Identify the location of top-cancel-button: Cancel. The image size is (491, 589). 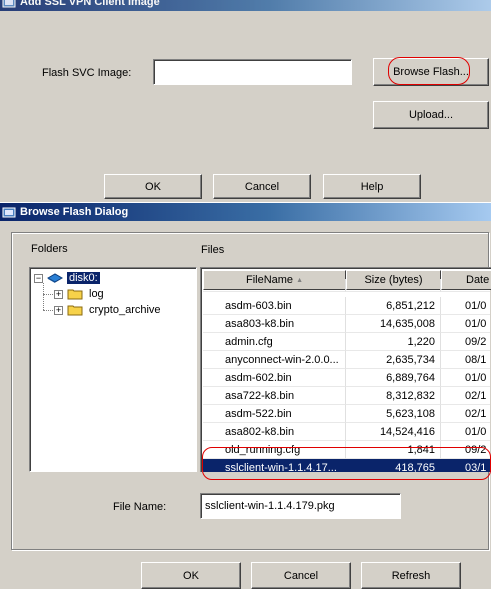
(262, 186).